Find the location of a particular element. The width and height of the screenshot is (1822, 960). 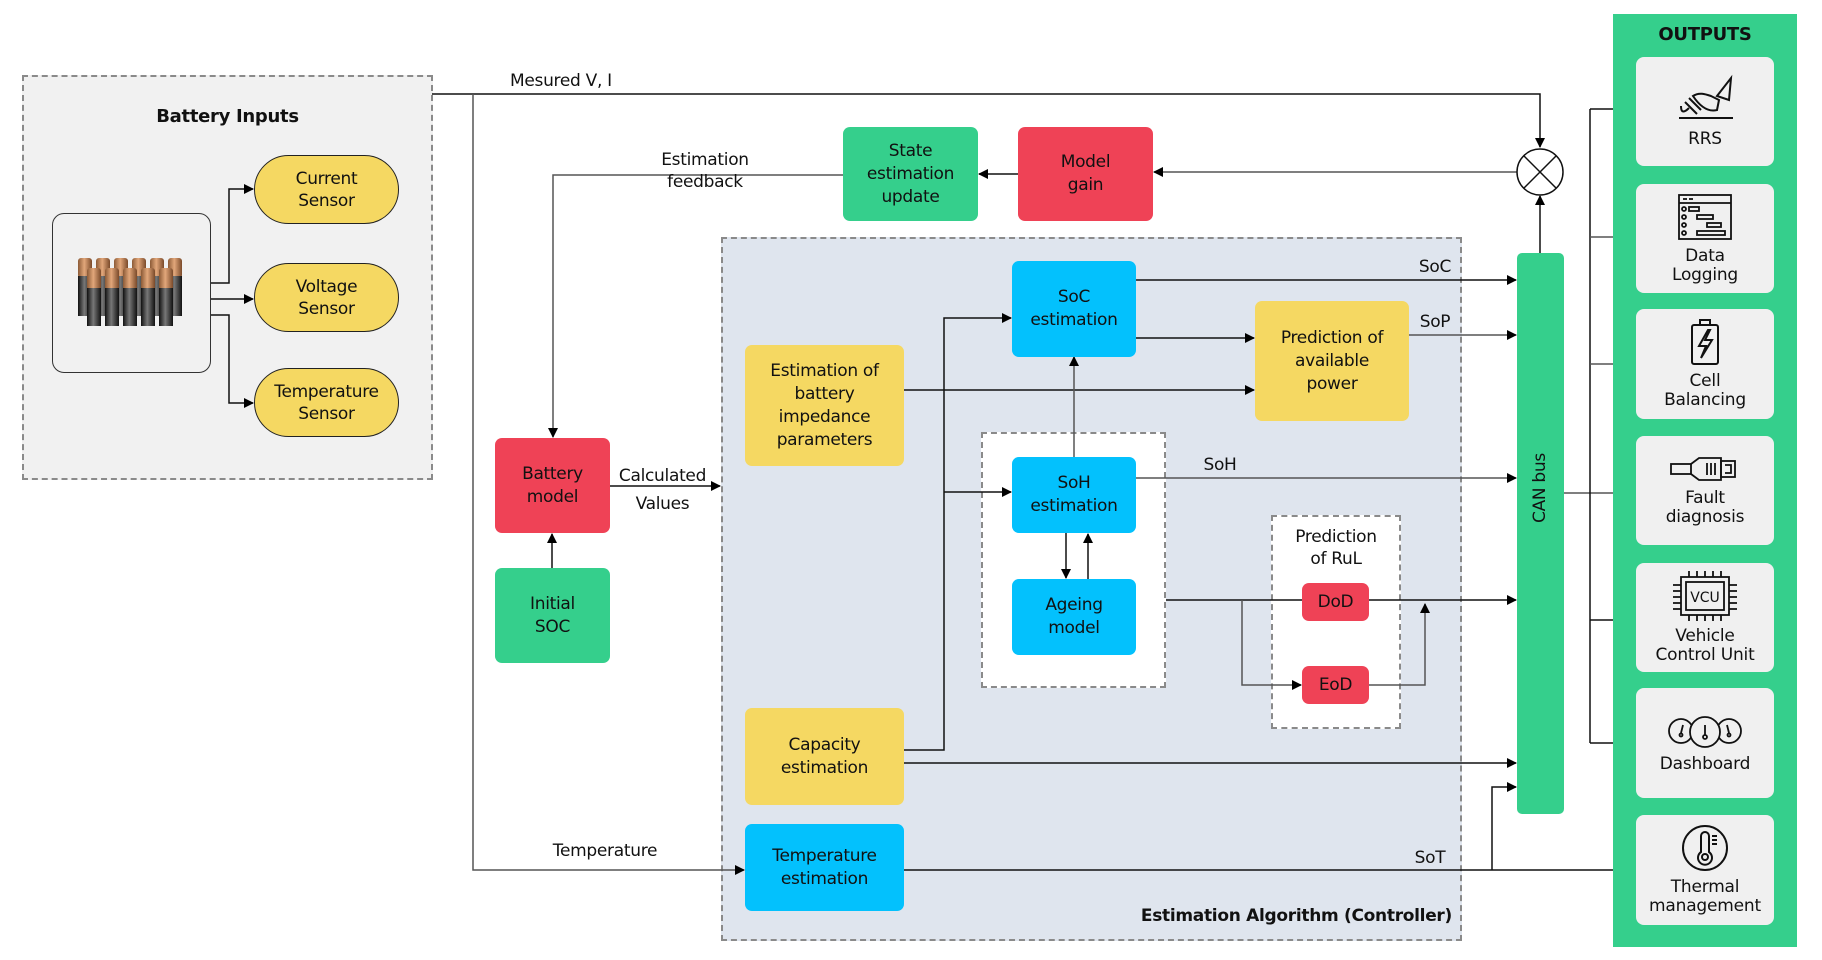

soh-wire-label: SoH is located at coordinates (1220, 465).